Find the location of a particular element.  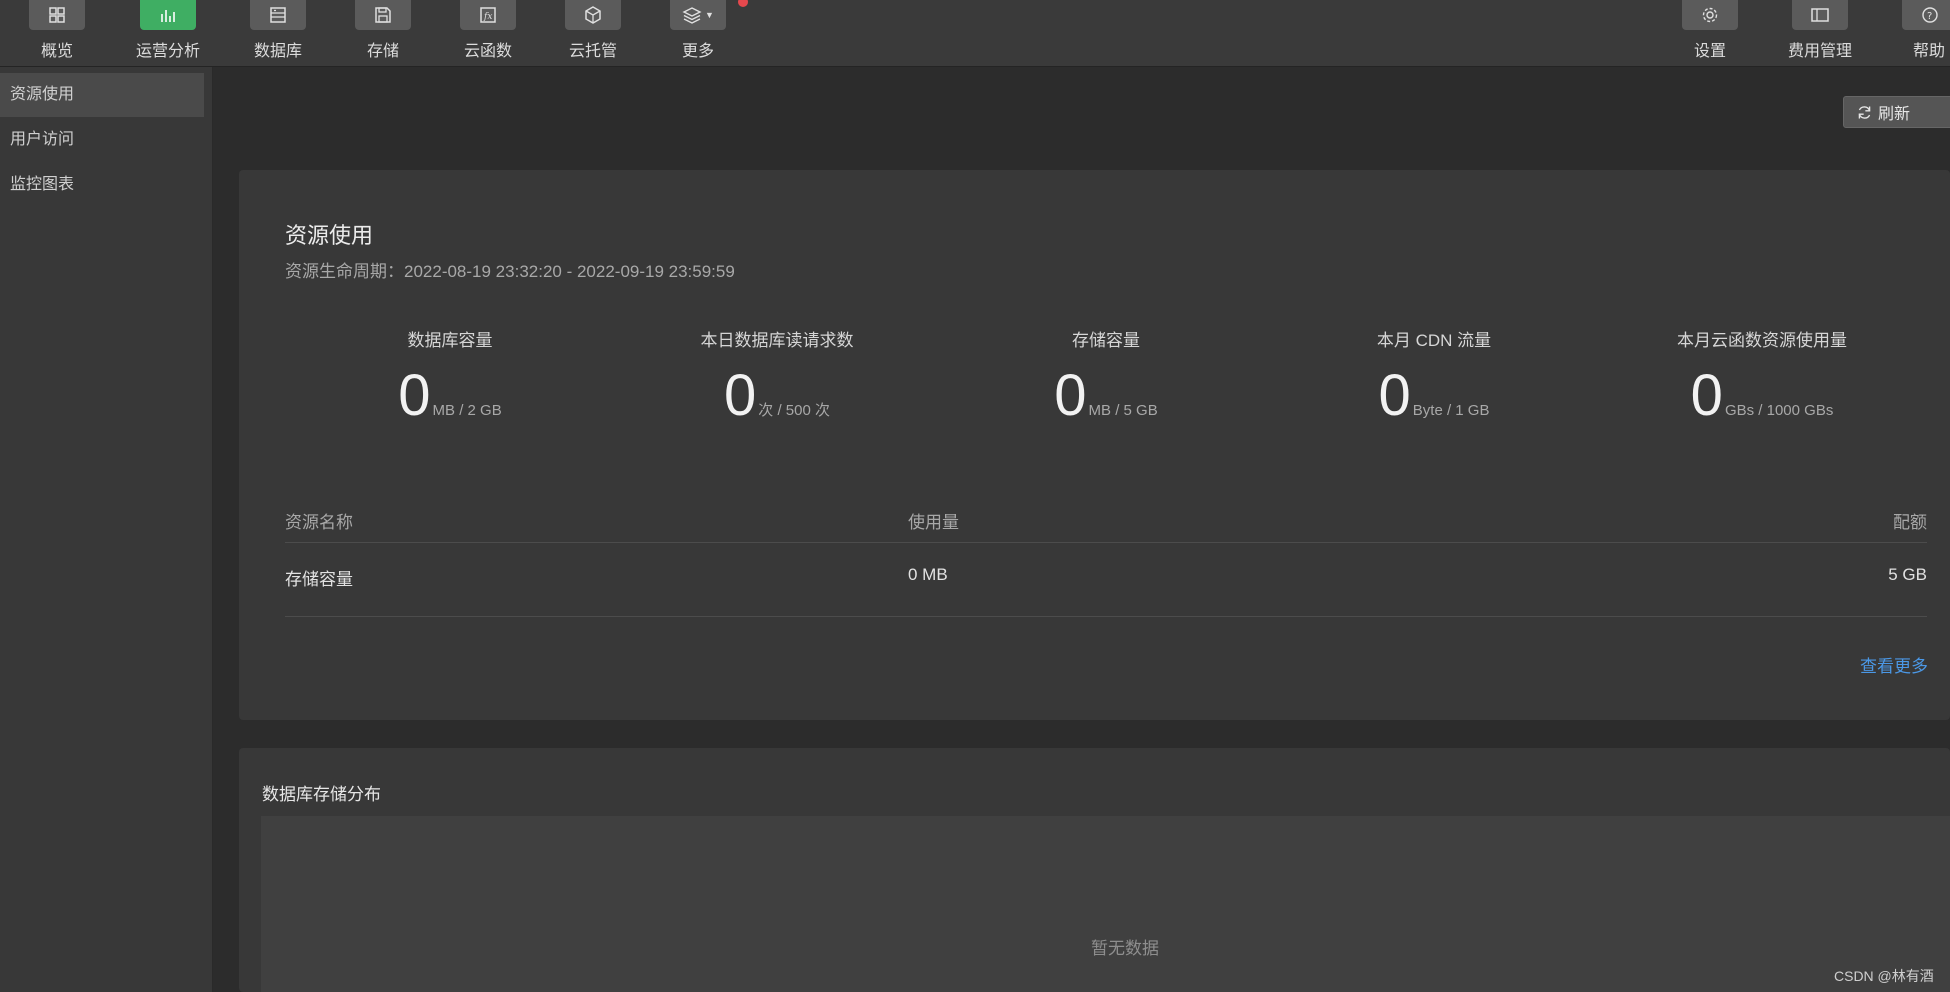

metric-label: 数据库容量 is located at coordinates (450, 340).